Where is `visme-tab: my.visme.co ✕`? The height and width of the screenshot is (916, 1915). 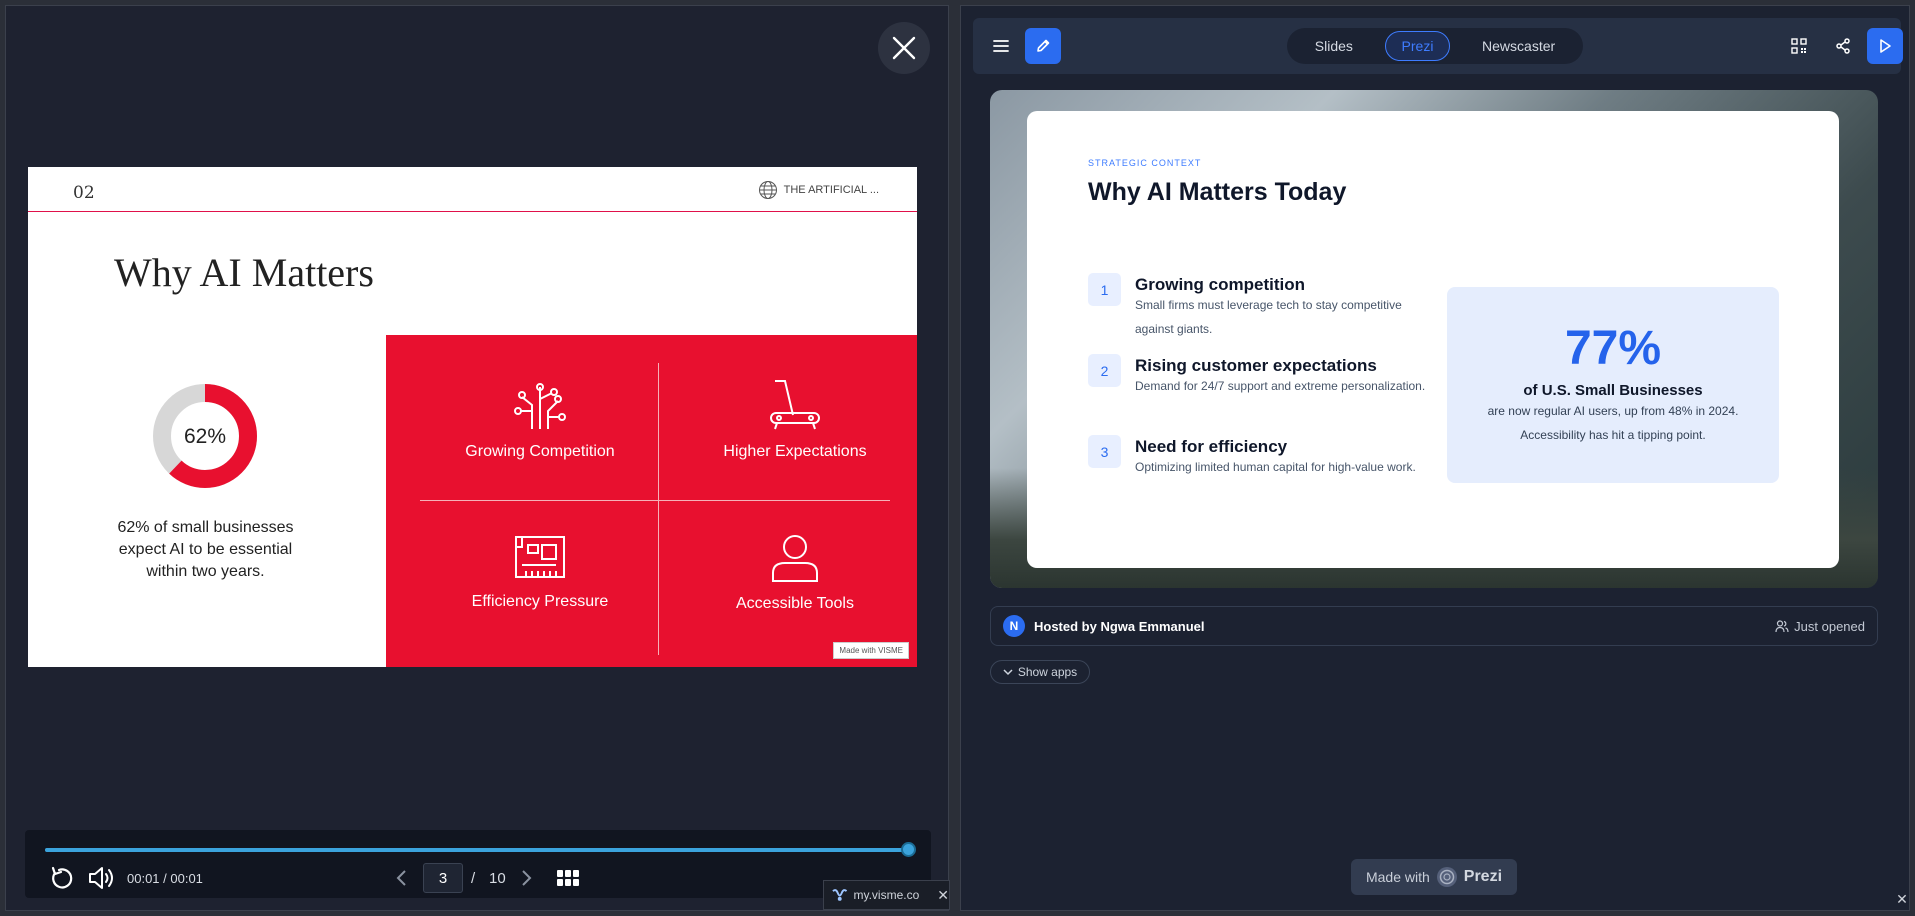
visme-tab: my.visme.co ✕ is located at coordinates (886, 895).